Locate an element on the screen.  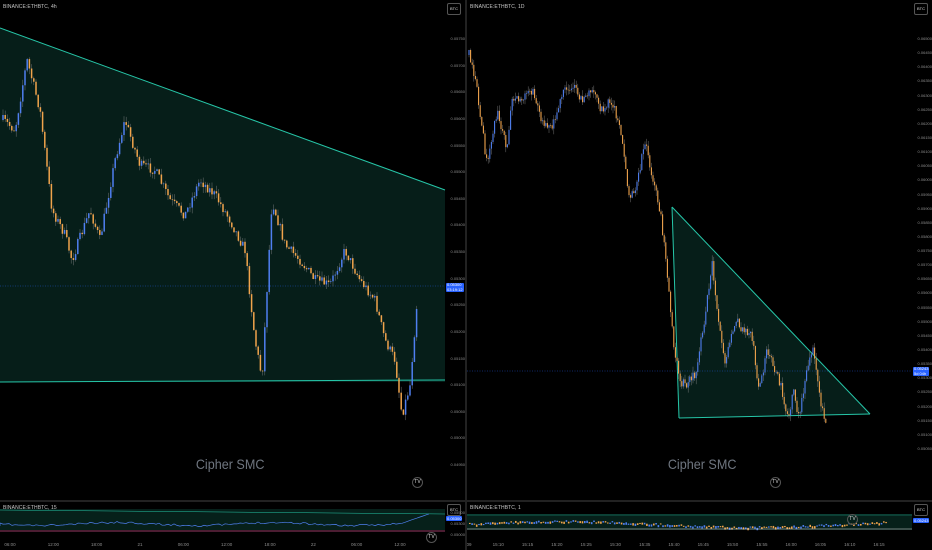
right-chart-symbol: BINANCE:ETHBTC, 1D is located at coordinates (497, 7).